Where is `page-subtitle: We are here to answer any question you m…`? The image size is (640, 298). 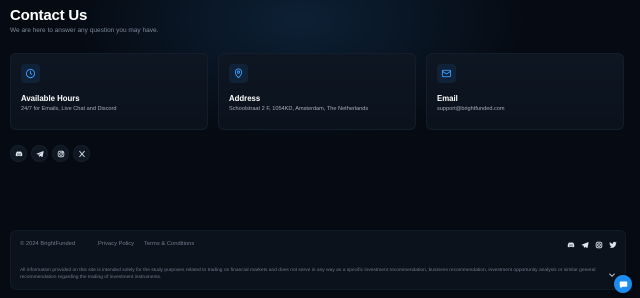 page-subtitle: We are here to answer any question you m… is located at coordinates (84, 30).